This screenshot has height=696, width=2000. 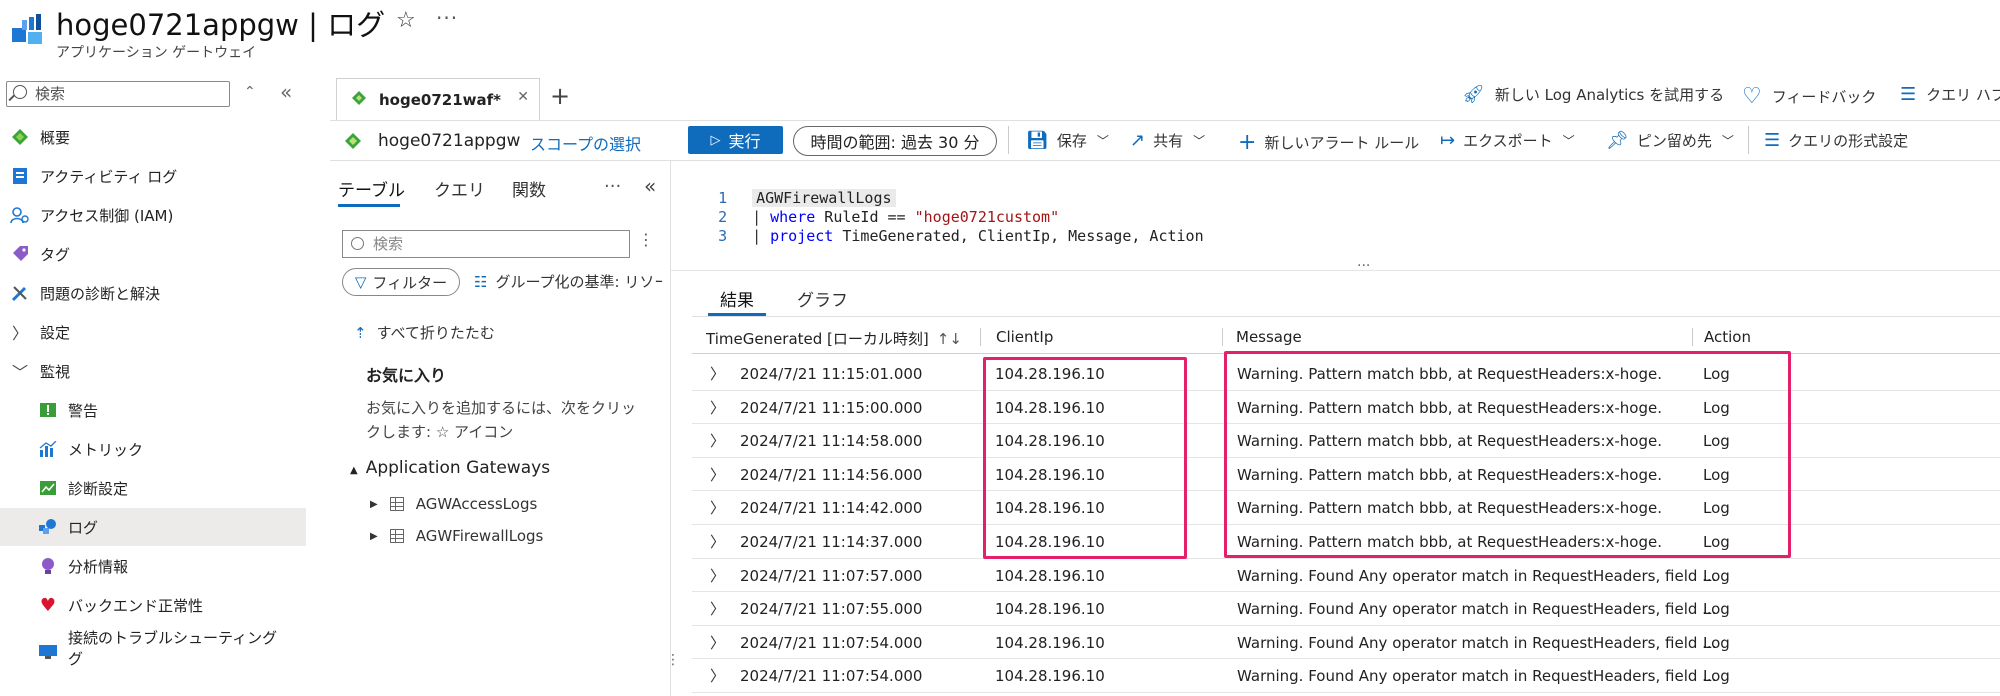 I want to click on format-query-button: ☰ クエリの形式設定, so click(x=1836, y=140).